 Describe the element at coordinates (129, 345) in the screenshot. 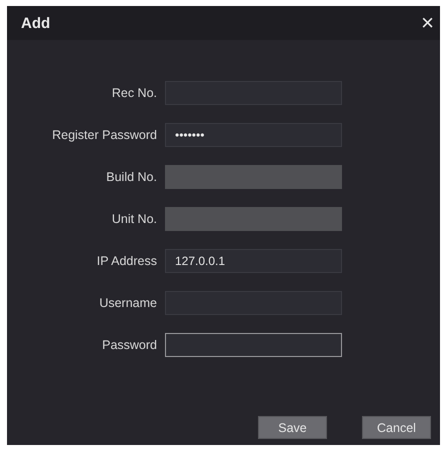

I see `field-label: Password` at that location.